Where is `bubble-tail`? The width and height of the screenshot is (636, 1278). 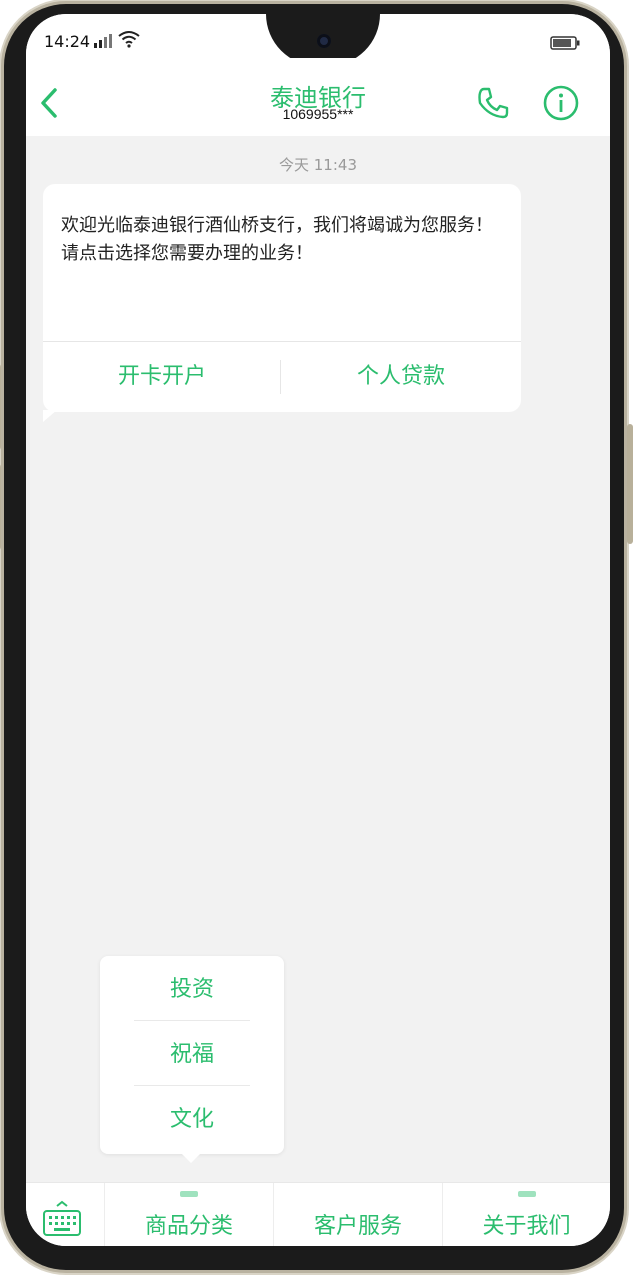 bubble-tail is located at coordinates (50, 416).